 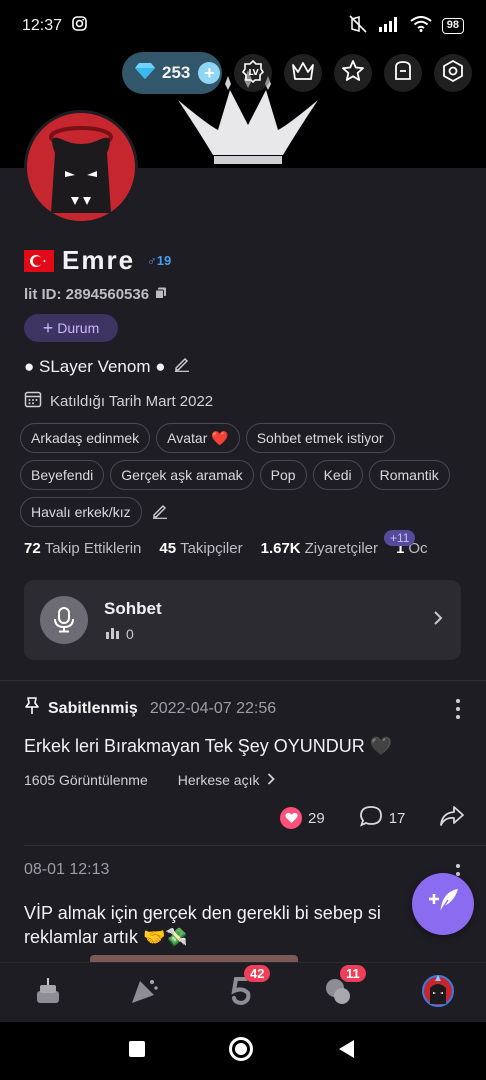 I want to click on tag-chip: Beyefendi, so click(x=62, y=475).